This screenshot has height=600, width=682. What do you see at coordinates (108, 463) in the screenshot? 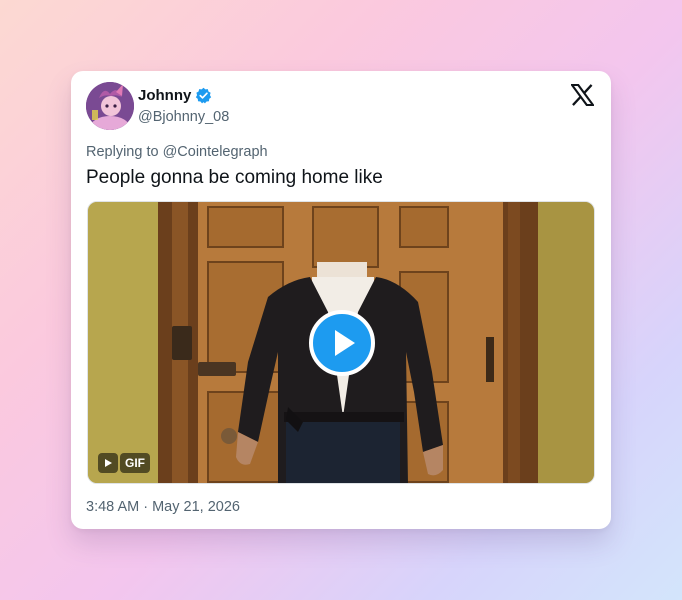
I see `gif-play-icon` at bounding box center [108, 463].